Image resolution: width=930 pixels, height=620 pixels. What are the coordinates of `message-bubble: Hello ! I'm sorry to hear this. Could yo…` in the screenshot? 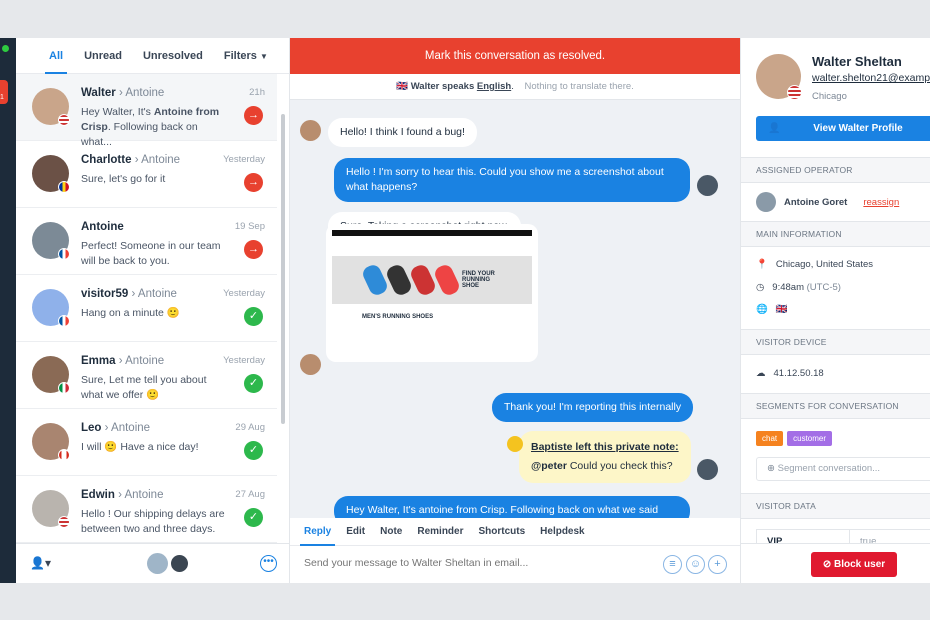 It's located at (512, 180).